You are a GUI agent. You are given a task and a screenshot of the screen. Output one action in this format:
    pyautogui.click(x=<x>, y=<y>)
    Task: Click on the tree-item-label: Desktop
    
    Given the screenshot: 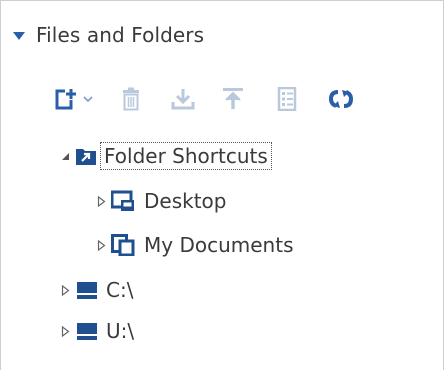 What is the action you would take?
    pyautogui.click(x=185, y=201)
    